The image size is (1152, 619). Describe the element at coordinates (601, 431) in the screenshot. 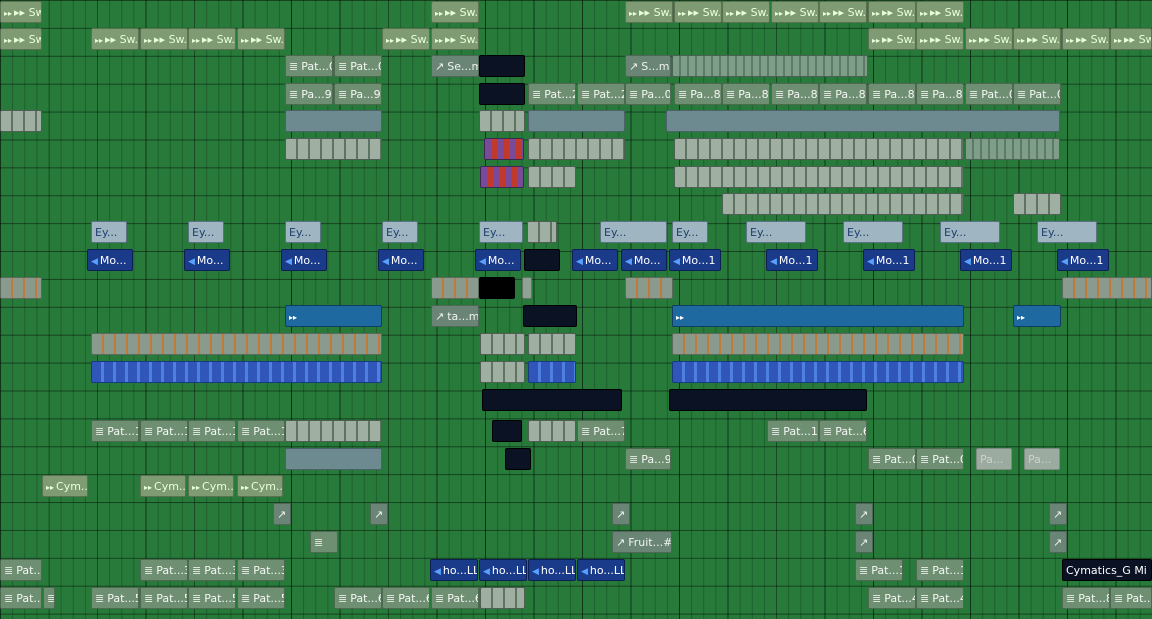

I see `pattern-clip: Pat...7` at that location.